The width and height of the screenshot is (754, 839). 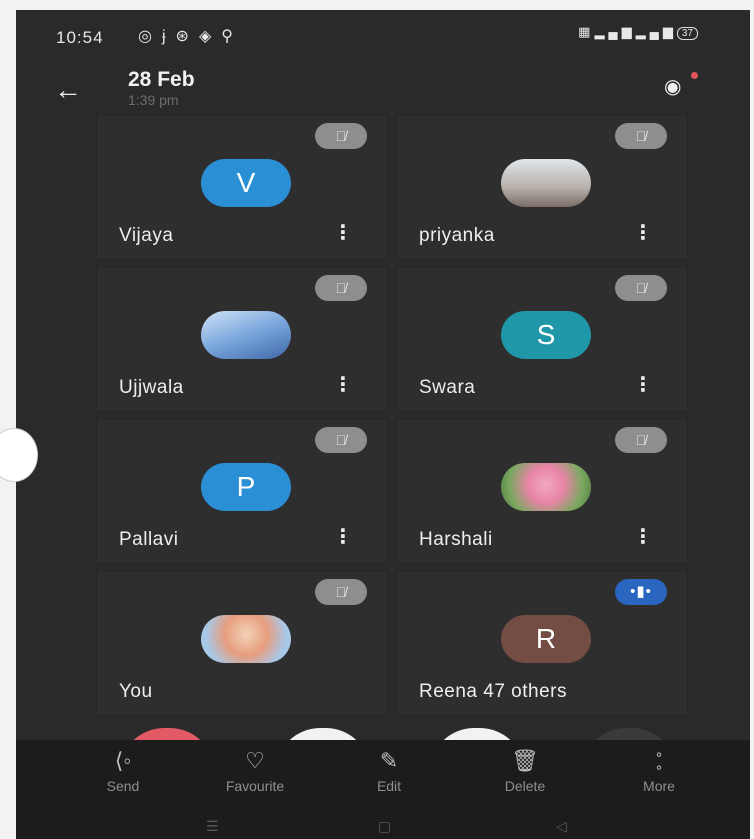 I want to click on edit-icon: ✎, so click(x=389, y=760).